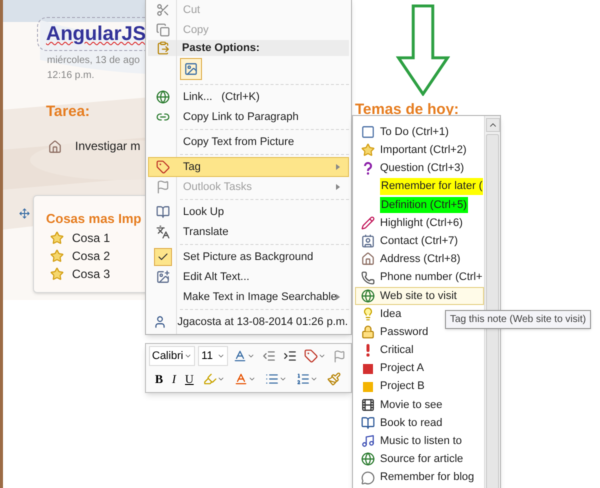 Image resolution: width=600 pixels, height=488 pixels. I want to click on outdent-icon, so click(269, 356).